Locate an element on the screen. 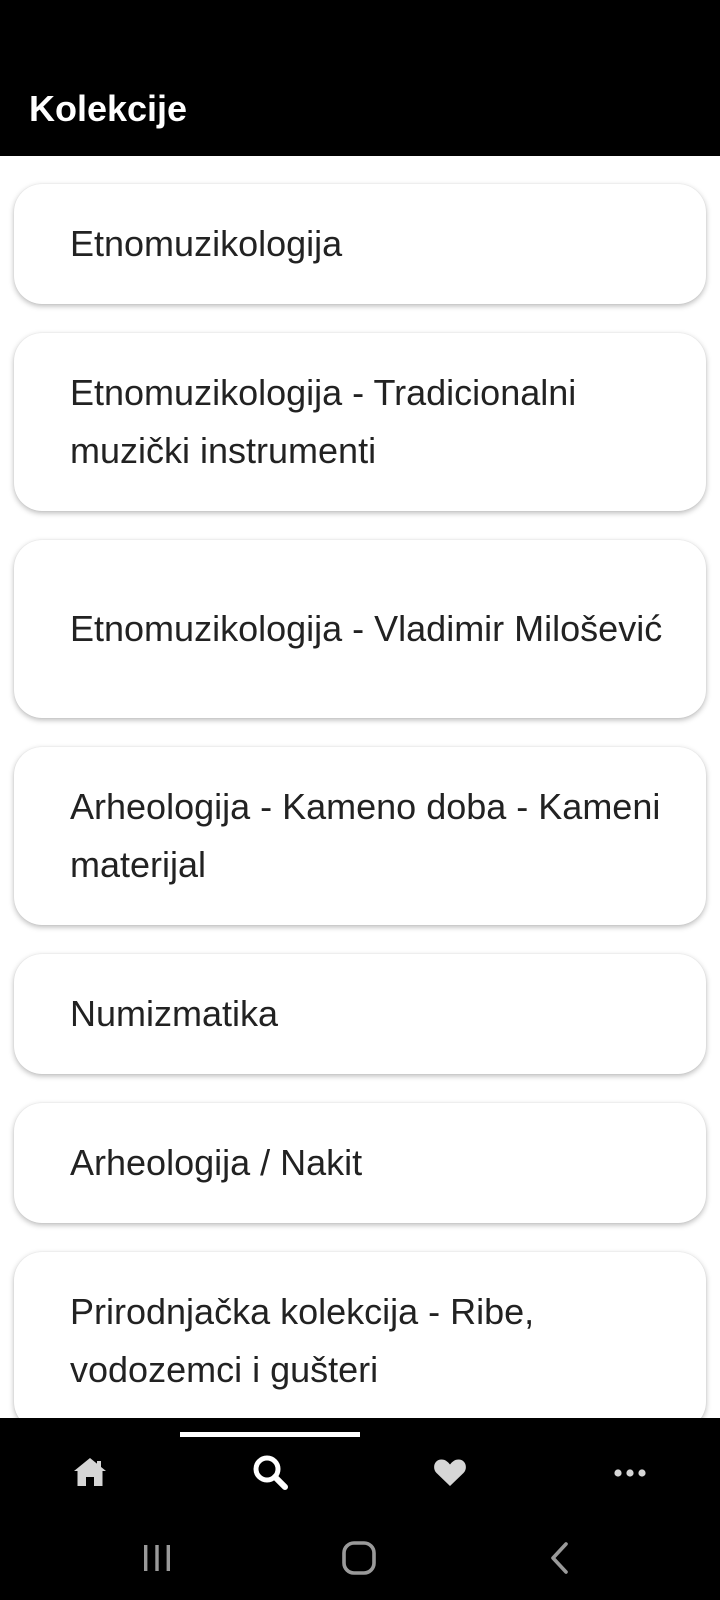  back-button is located at coordinates (560, 1560).